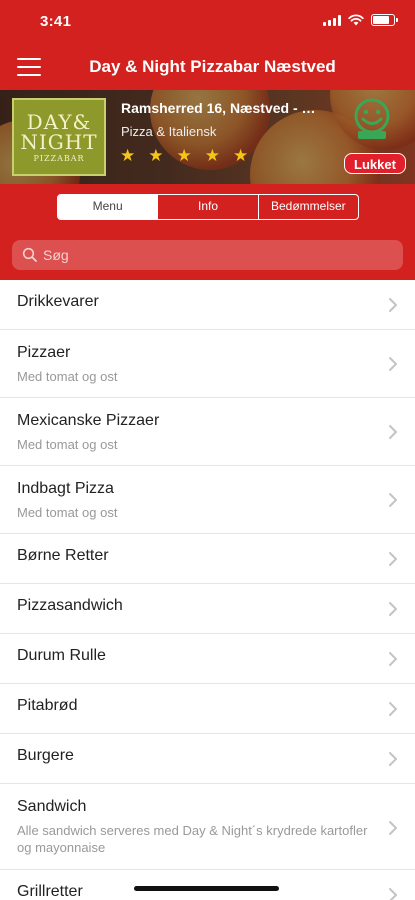  What do you see at coordinates (56, 21) in the screenshot?
I see `status-time: 3:41` at bounding box center [56, 21].